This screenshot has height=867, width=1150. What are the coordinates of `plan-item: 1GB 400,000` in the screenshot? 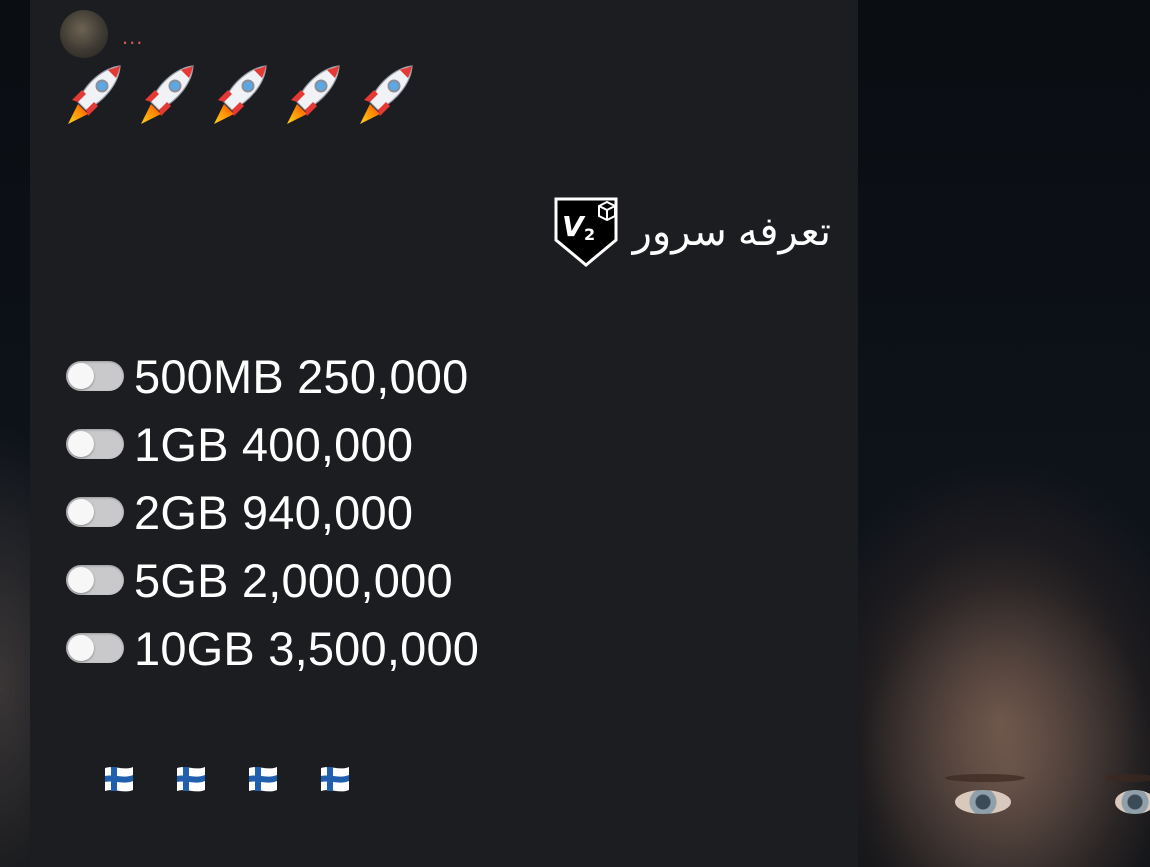 It's located at (272, 444).